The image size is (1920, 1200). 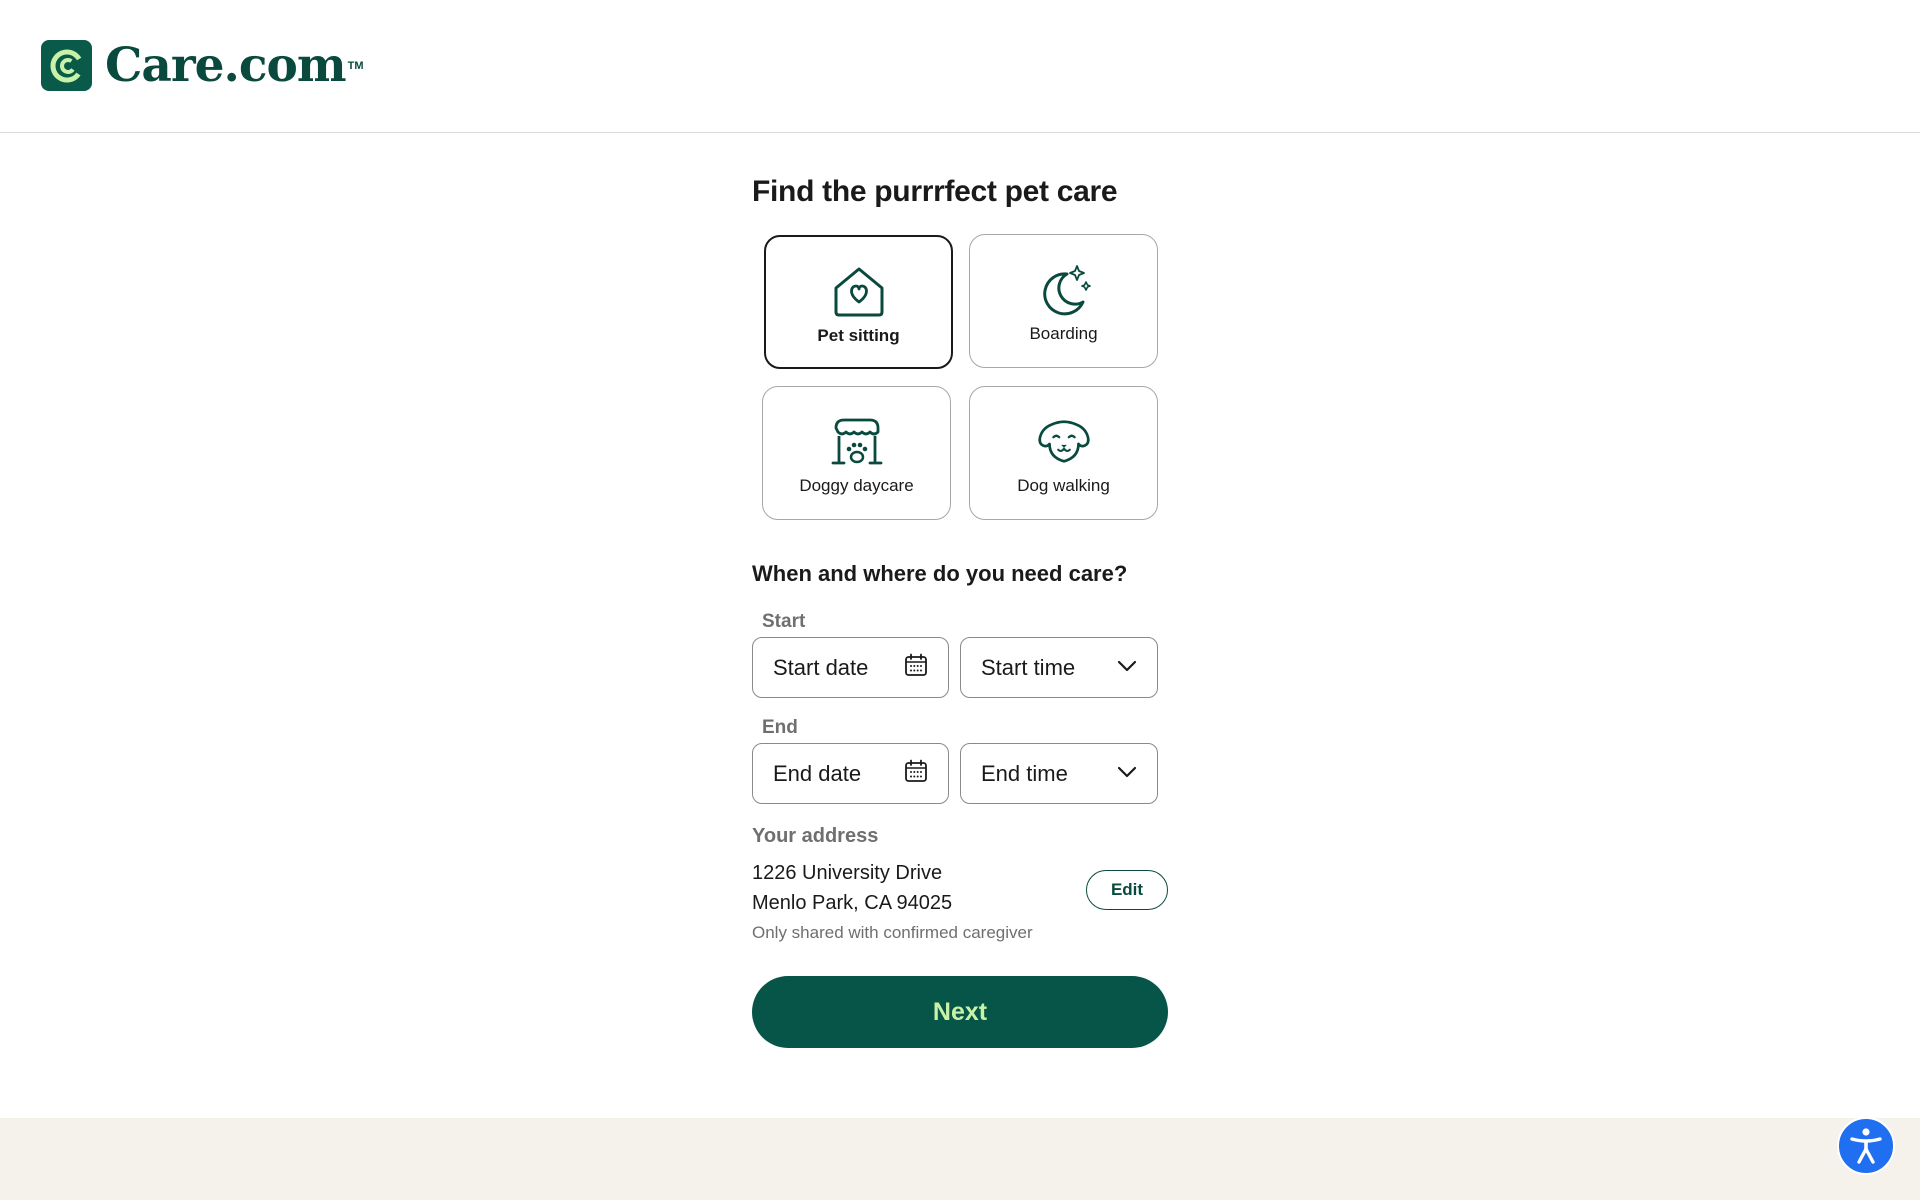 I want to click on care-logo: Care.com TM, so click(x=202, y=65).